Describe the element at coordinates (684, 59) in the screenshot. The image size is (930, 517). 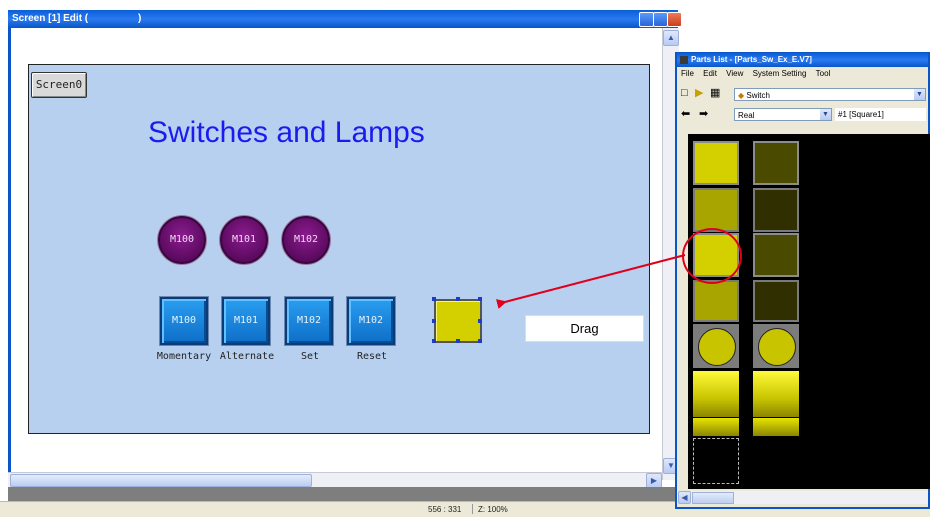
I see `app-icon` at that location.